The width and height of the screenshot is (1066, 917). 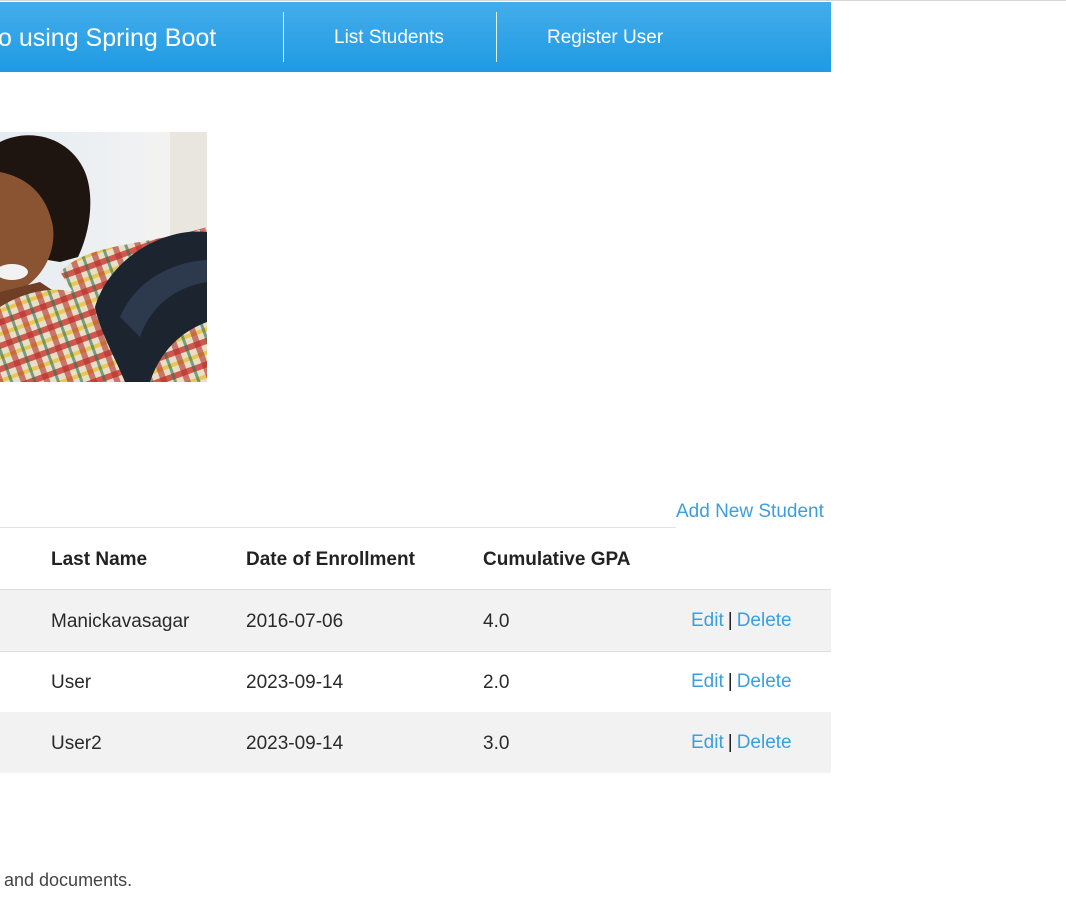 What do you see at coordinates (71, 682) in the screenshot?
I see `cell-last-name: User` at bounding box center [71, 682].